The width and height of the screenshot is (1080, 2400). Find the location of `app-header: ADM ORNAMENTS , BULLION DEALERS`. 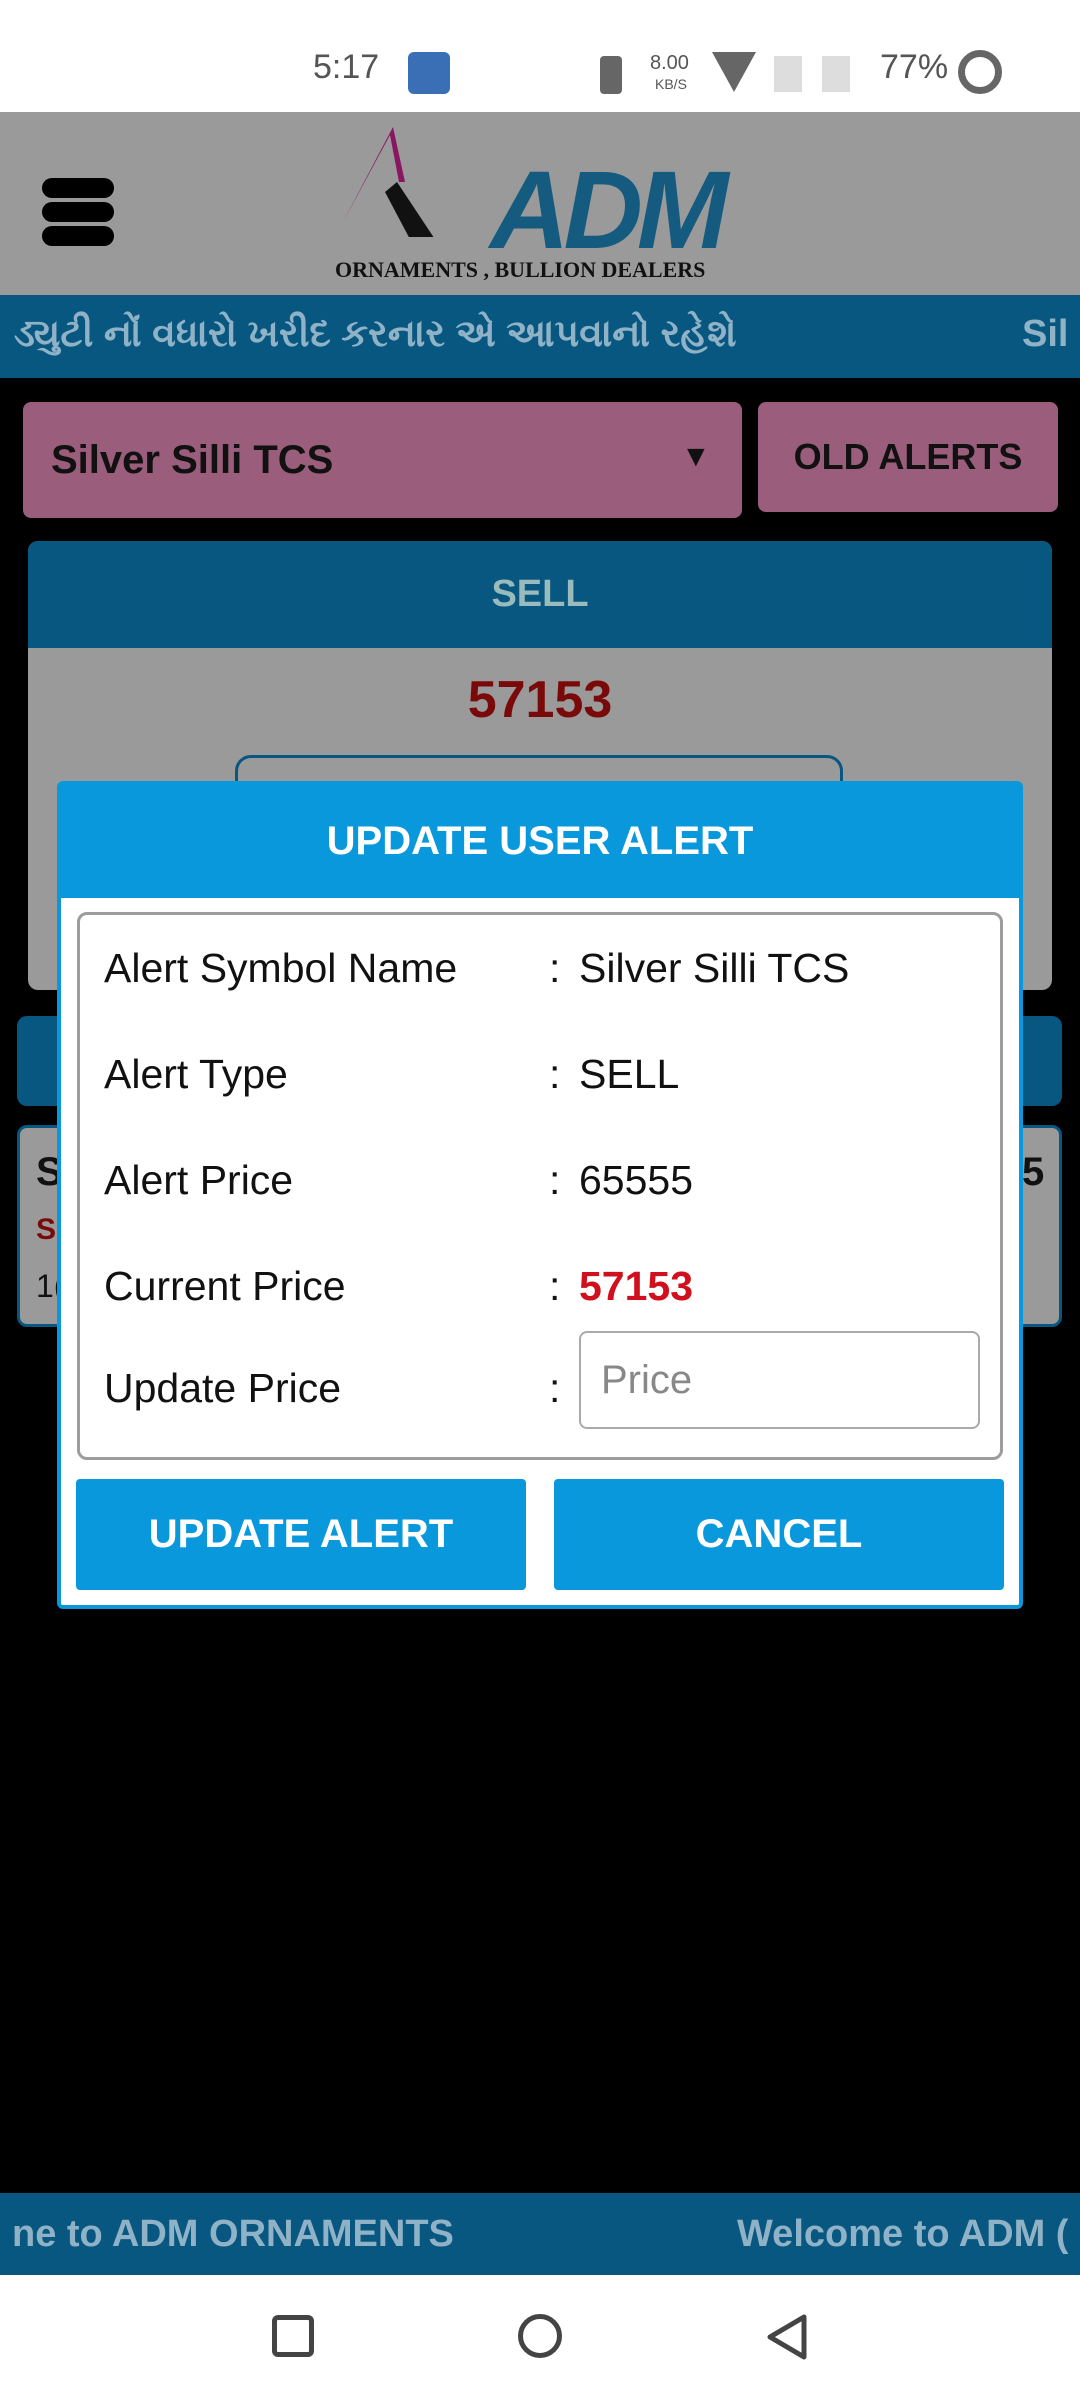

app-header: ADM ORNAMENTS , BULLION DEALERS is located at coordinates (540, 203).